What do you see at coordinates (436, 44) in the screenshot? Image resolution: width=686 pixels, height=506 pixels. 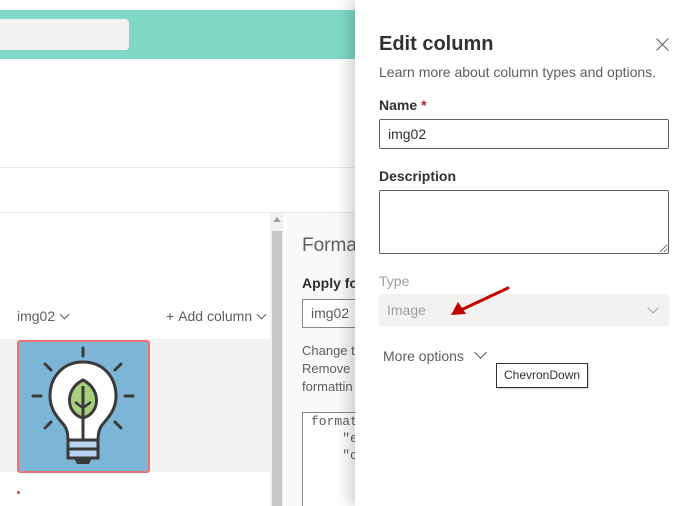 I see `panel-title: Edit column` at bounding box center [436, 44].